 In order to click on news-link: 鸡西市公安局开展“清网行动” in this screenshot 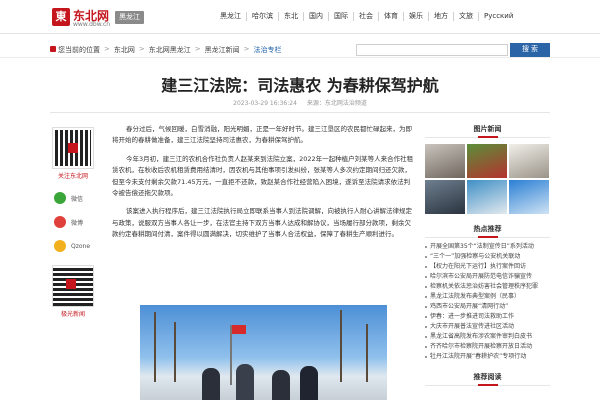, I will do `click(487, 307)`.